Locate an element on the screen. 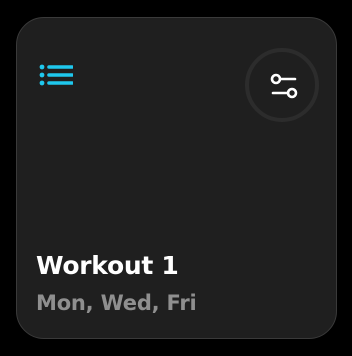 The height and width of the screenshot is (356, 352). workout-schedule: Mon, Wed, Fri is located at coordinates (116, 303).